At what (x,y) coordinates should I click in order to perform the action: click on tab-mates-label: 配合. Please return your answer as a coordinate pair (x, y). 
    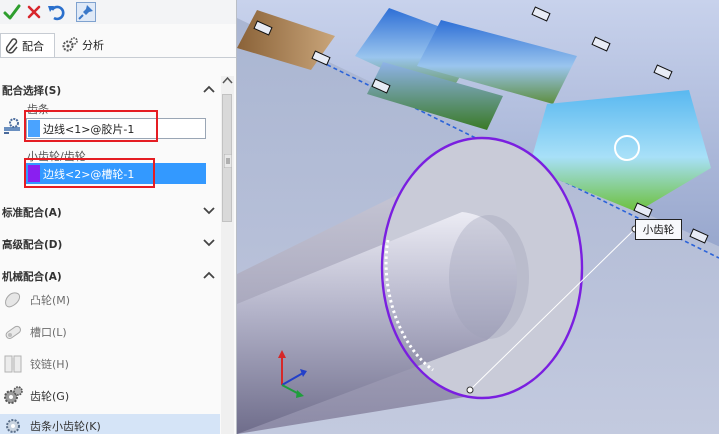
    Looking at the image, I should click on (33, 46).